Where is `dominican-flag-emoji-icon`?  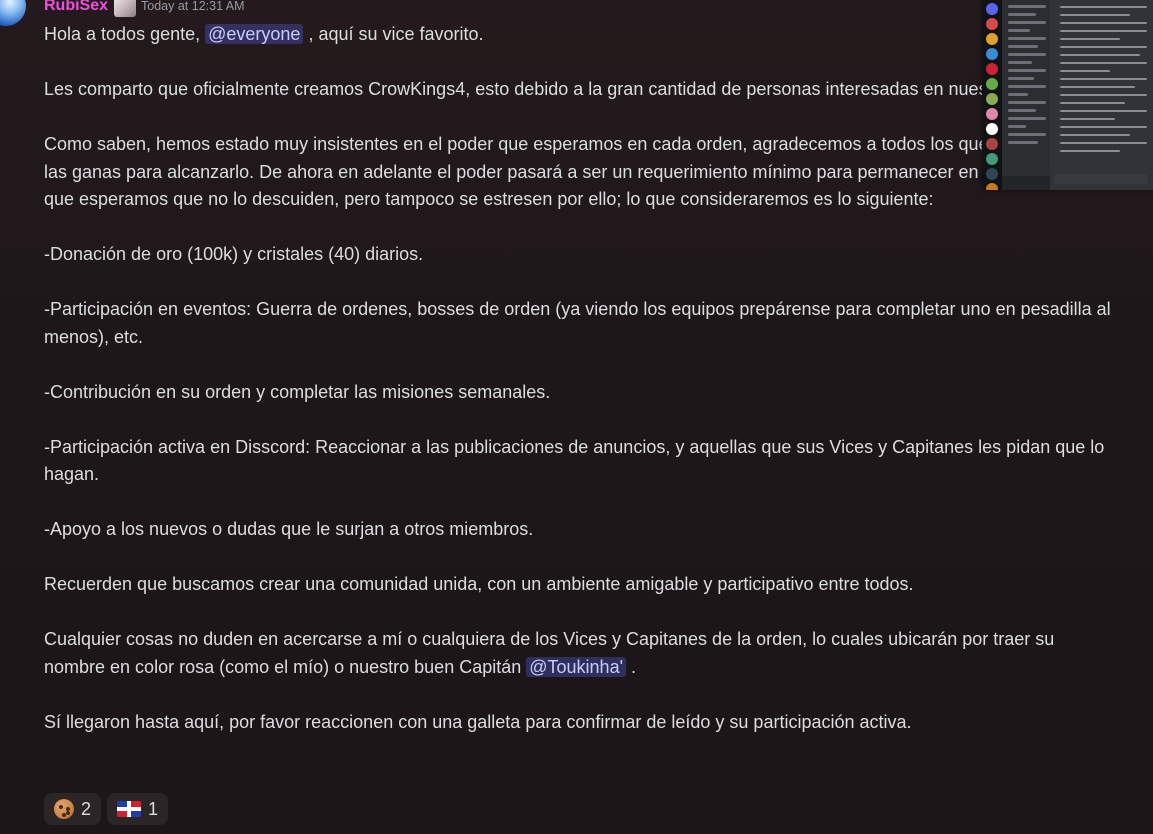 dominican-flag-emoji-icon is located at coordinates (129, 809).